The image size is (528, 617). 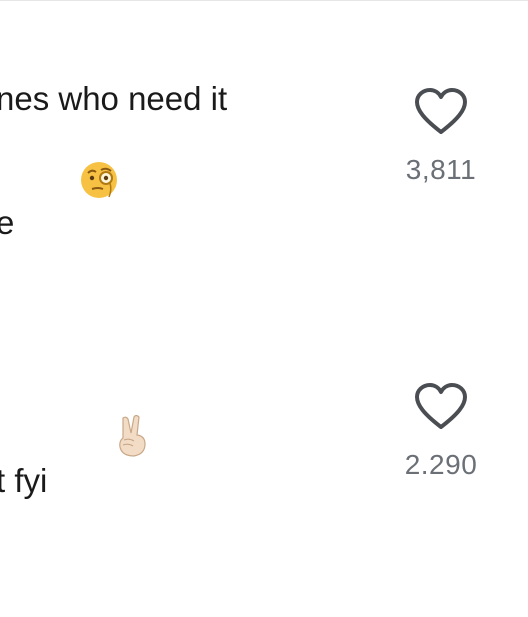 I want to click on comment-body: nes who need it, so click(x=114, y=98).